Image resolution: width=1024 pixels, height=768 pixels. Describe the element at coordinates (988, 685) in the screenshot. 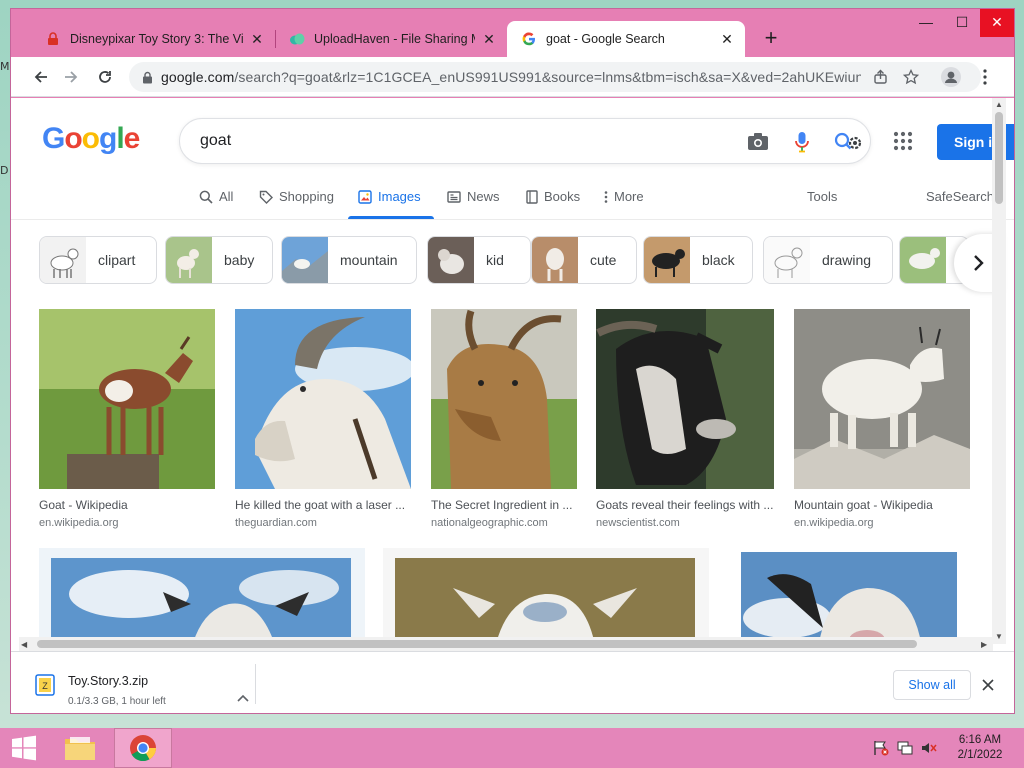

I see `close-download-bar-icon` at that location.